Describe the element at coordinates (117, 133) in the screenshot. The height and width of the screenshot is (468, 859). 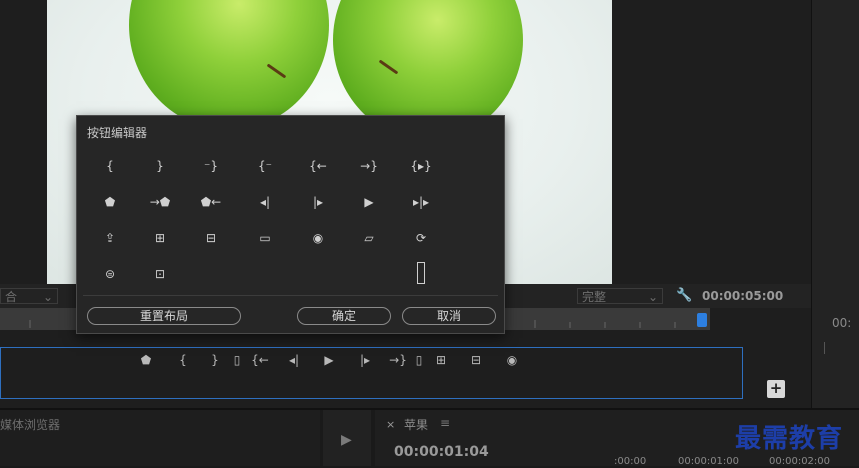
I see `dialog-title: 按钮编辑器` at that location.